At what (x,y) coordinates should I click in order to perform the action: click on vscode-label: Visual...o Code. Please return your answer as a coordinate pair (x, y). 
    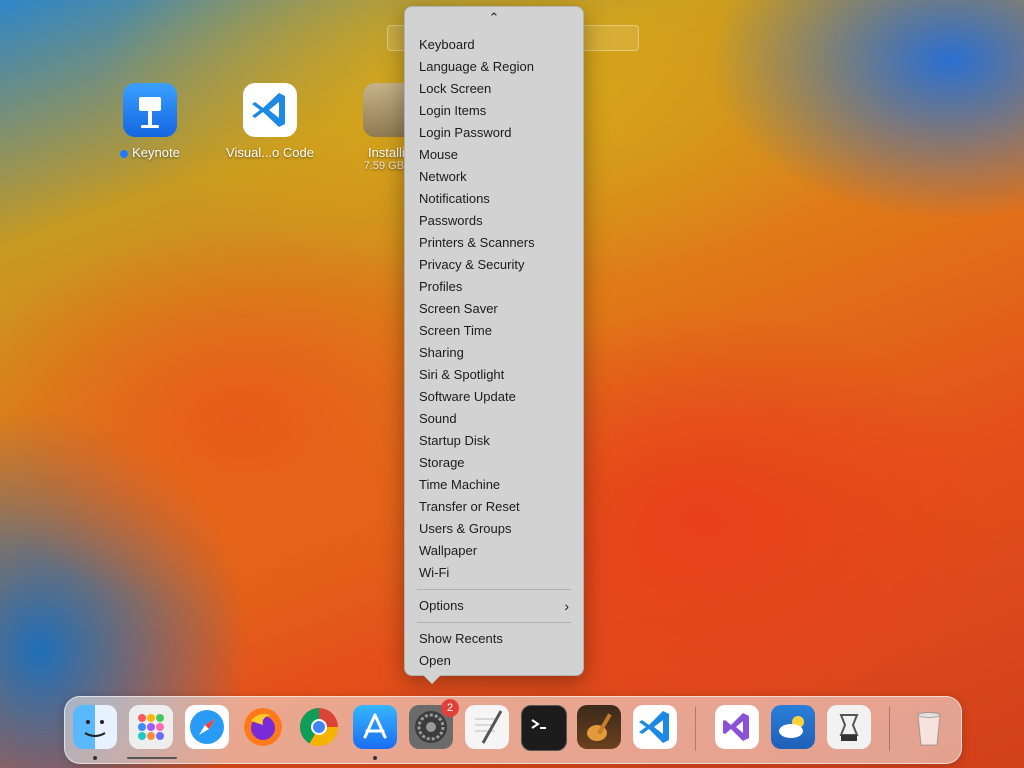
    Looking at the image, I should click on (270, 152).